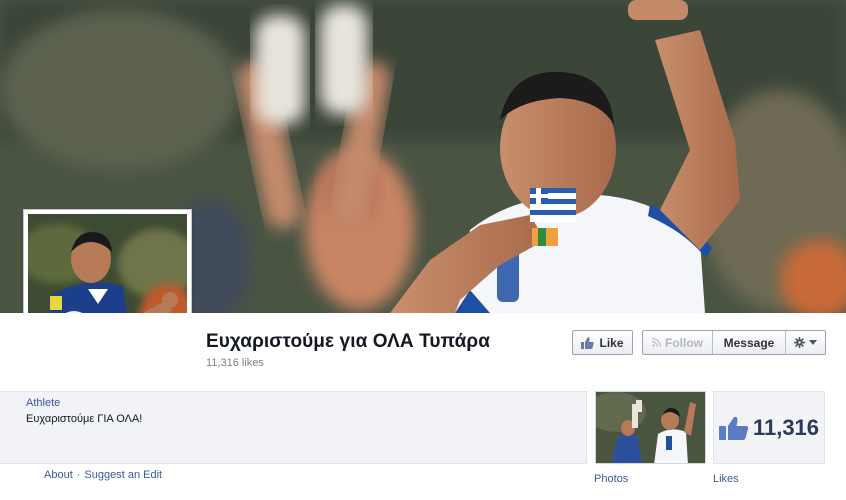 This screenshot has height=500, width=846. I want to click on page-info-box, so click(293, 427).